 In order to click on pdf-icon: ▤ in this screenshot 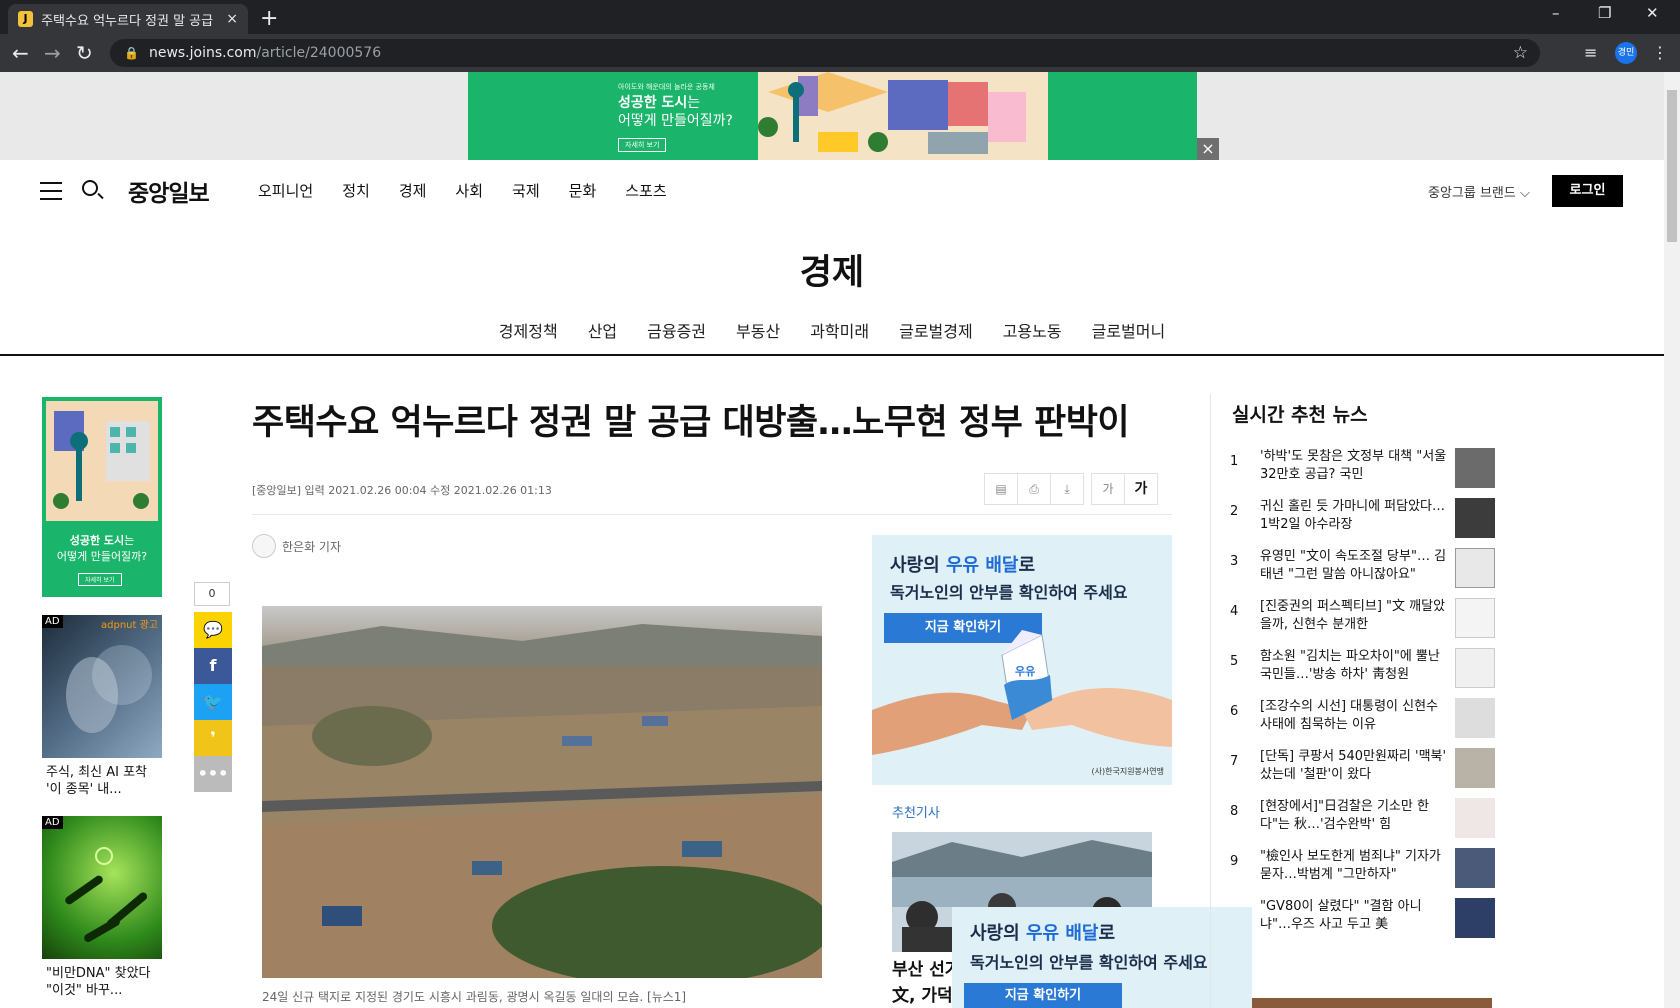, I will do `click(1001, 489)`.